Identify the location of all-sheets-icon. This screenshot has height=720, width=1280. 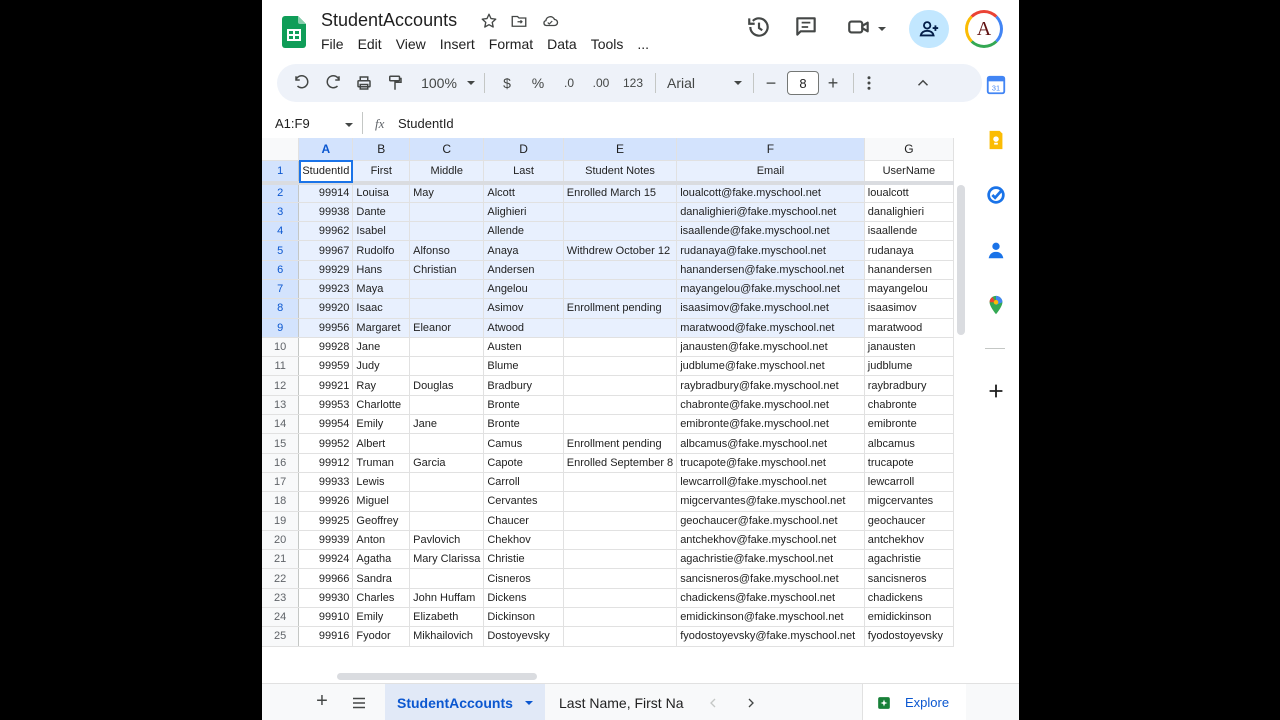
(359, 703).